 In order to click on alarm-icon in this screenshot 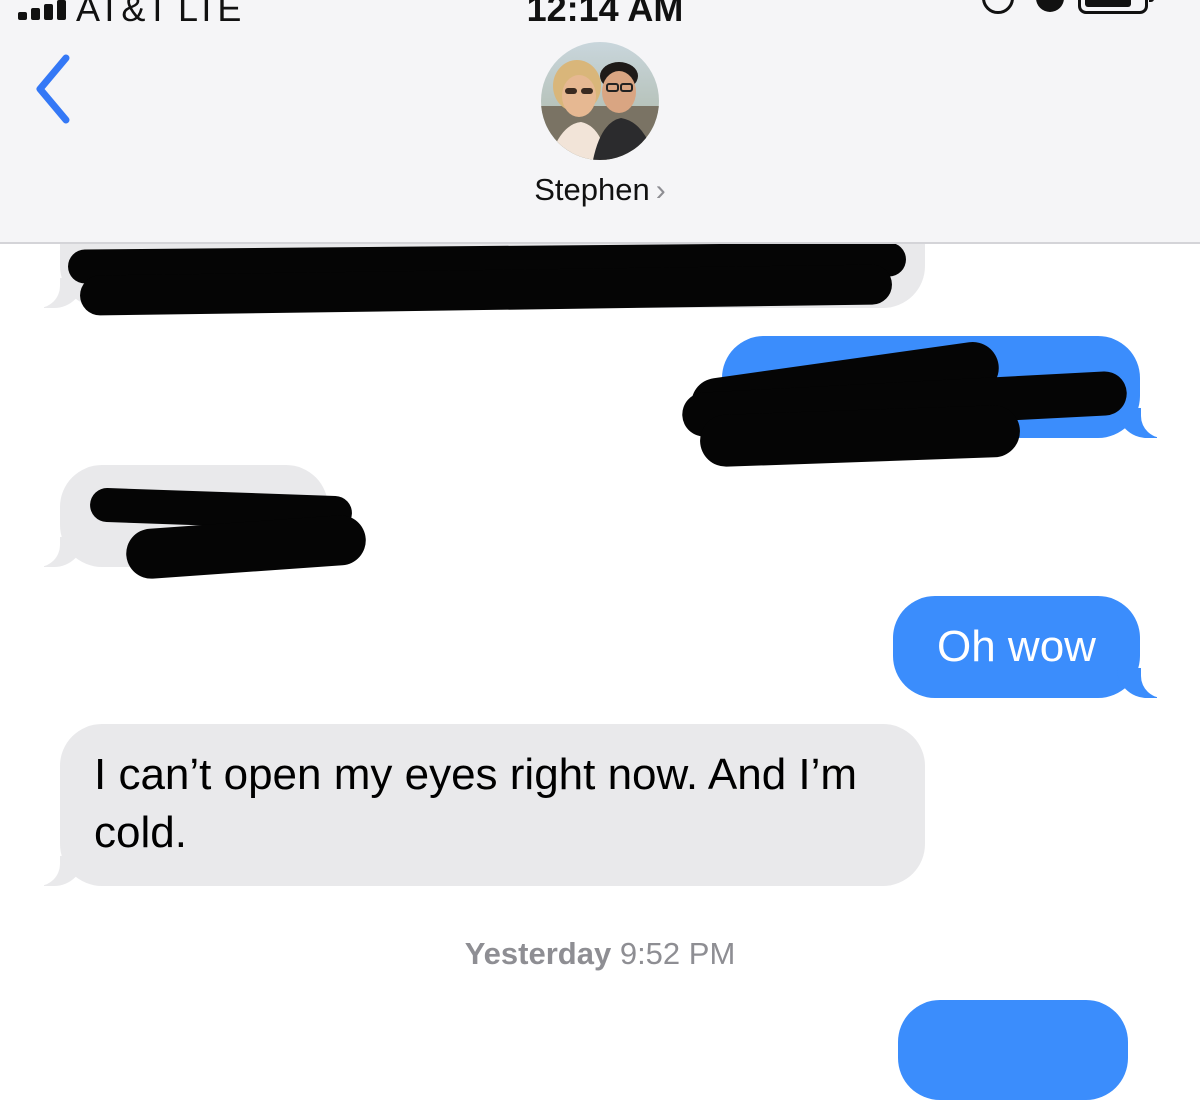, I will do `click(1050, 6)`.